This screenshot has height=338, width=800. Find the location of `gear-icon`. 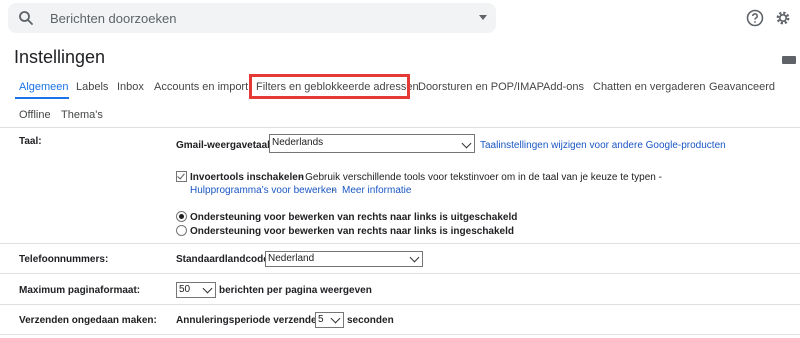

gear-icon is located at coordinates (783, 18).